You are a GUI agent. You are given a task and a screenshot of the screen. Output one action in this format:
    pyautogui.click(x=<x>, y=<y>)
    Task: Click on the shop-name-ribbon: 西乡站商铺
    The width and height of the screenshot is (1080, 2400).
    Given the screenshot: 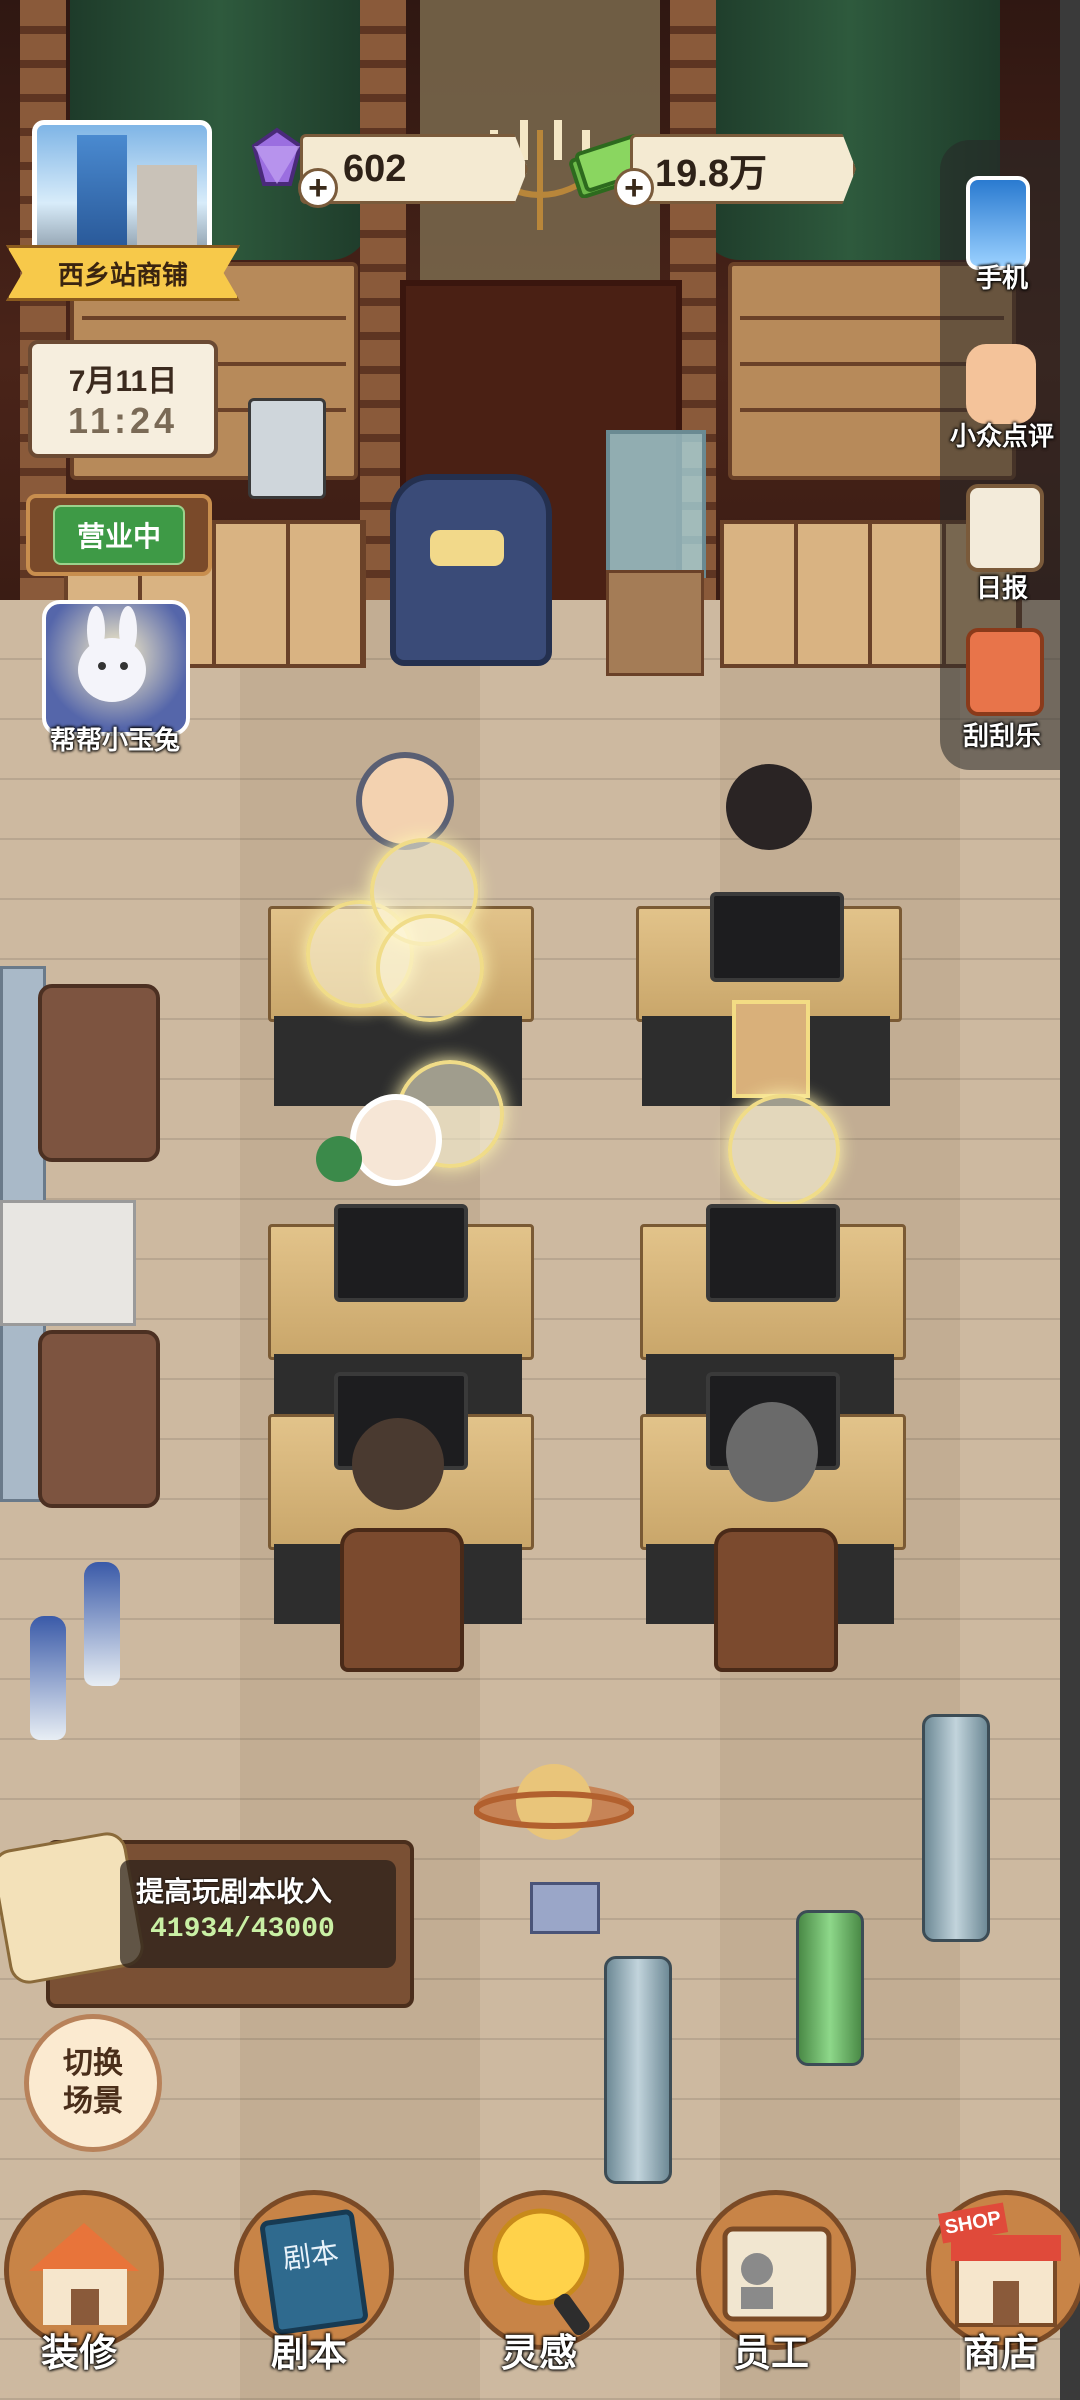 What is the action you would take?
    pyautogui.click(x=123, y=273)
    